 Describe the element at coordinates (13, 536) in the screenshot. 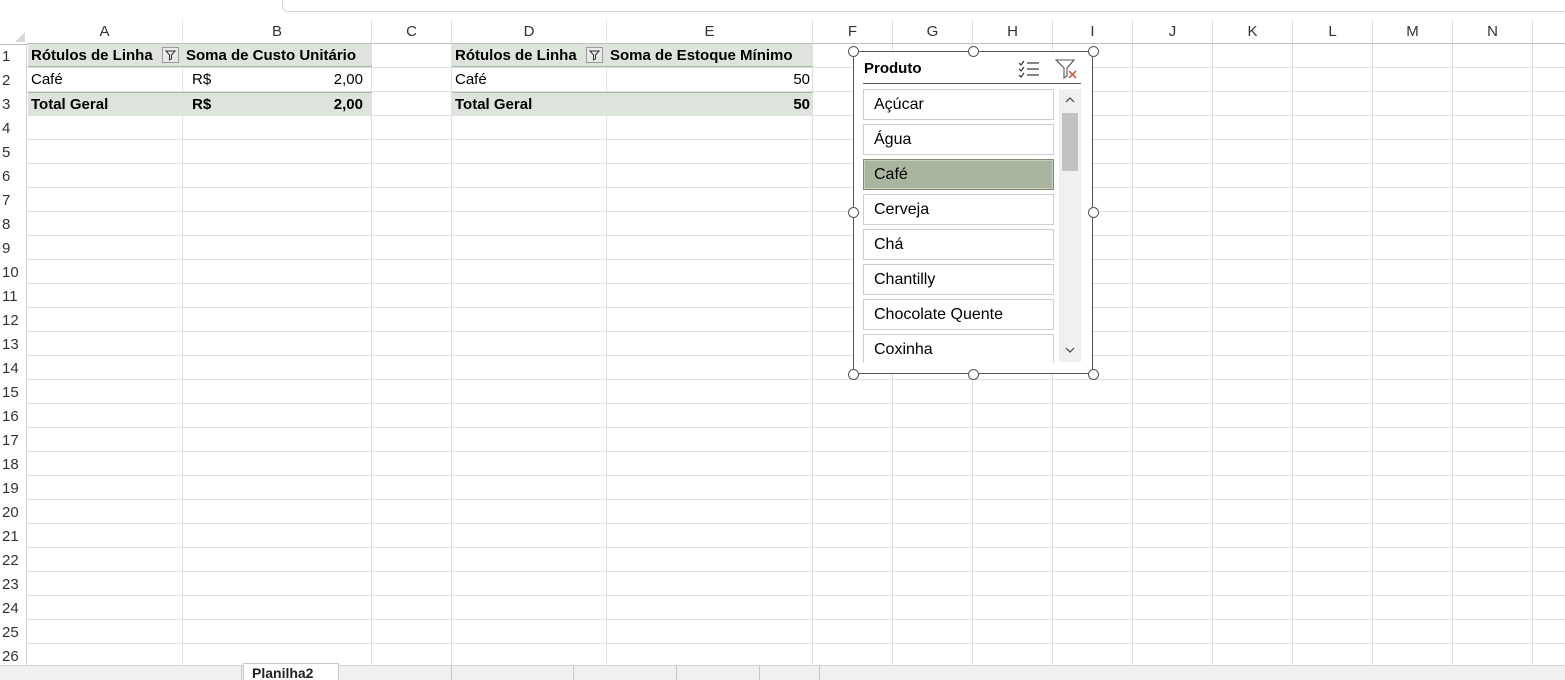

I see `row-header: 21` at that location.